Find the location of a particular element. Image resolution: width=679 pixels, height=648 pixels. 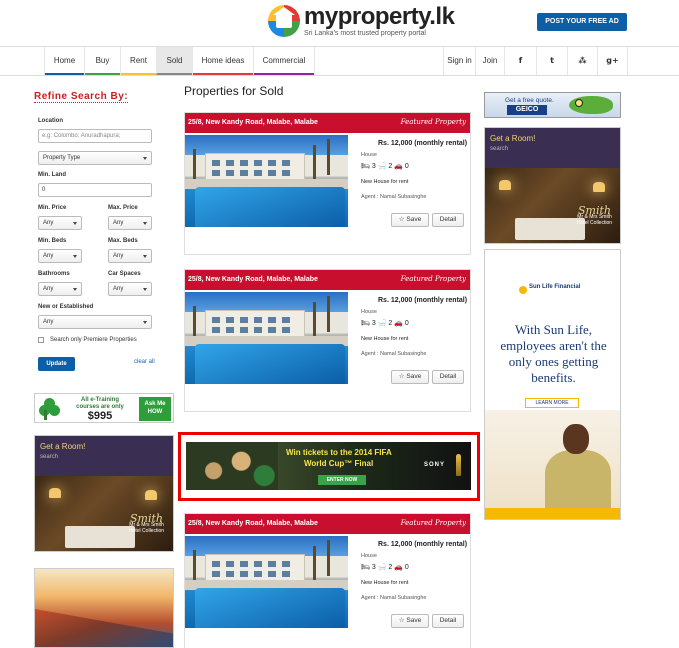

rss-icon: ⁂ is located at coordinates (582, 61).